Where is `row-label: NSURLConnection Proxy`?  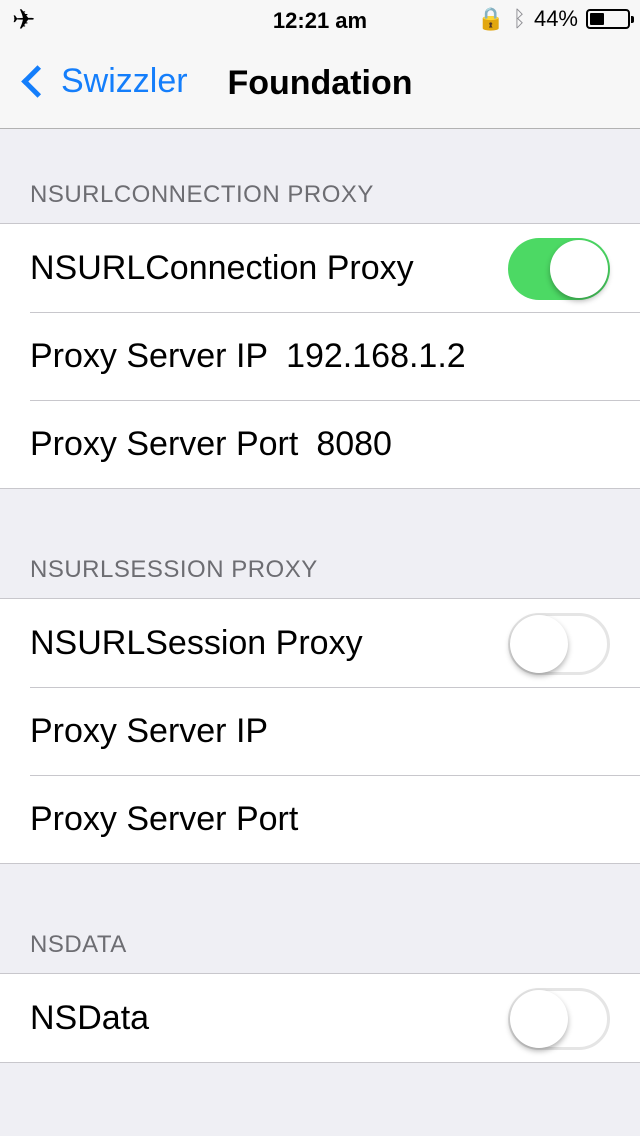
row-label: NSURLConnection Proxy is located at coordinates (222, 267).